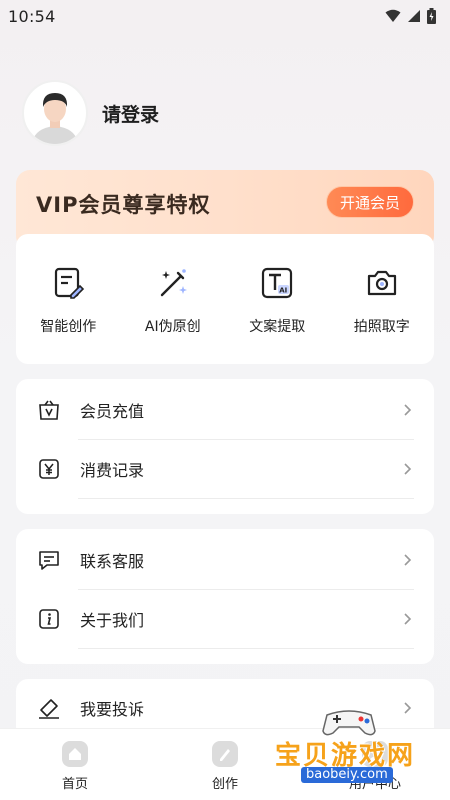  Describe the element at coordinates (112, 411) in the screenshot. I see `menu-item-label: 会员充值` at that location.